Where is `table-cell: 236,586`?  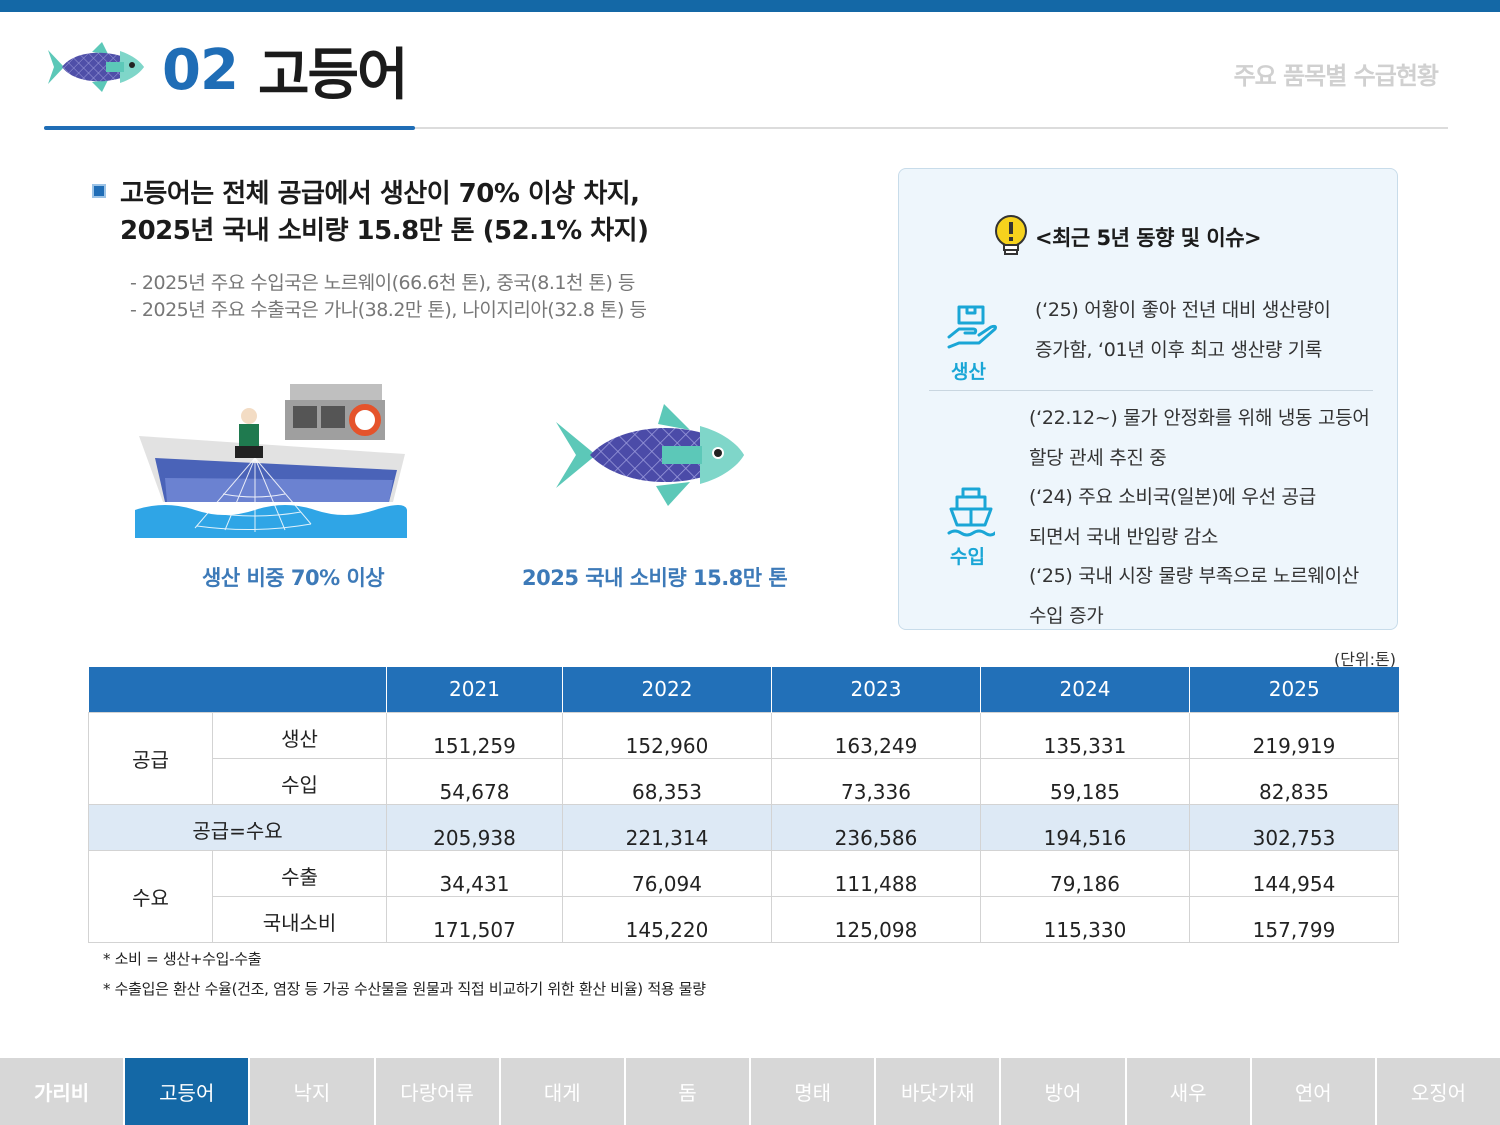
table-cell: 236,586 is located at coordinates (876, 827).